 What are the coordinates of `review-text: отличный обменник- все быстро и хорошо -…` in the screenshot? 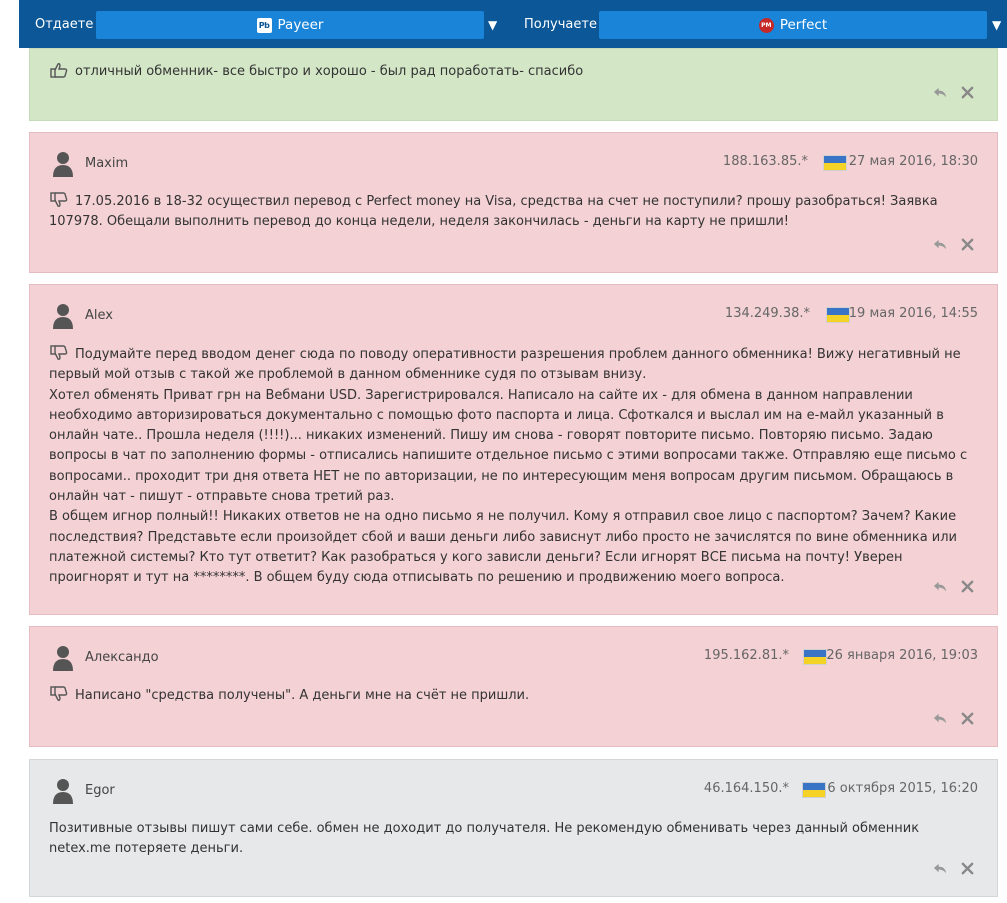 It's located at (511, 72).